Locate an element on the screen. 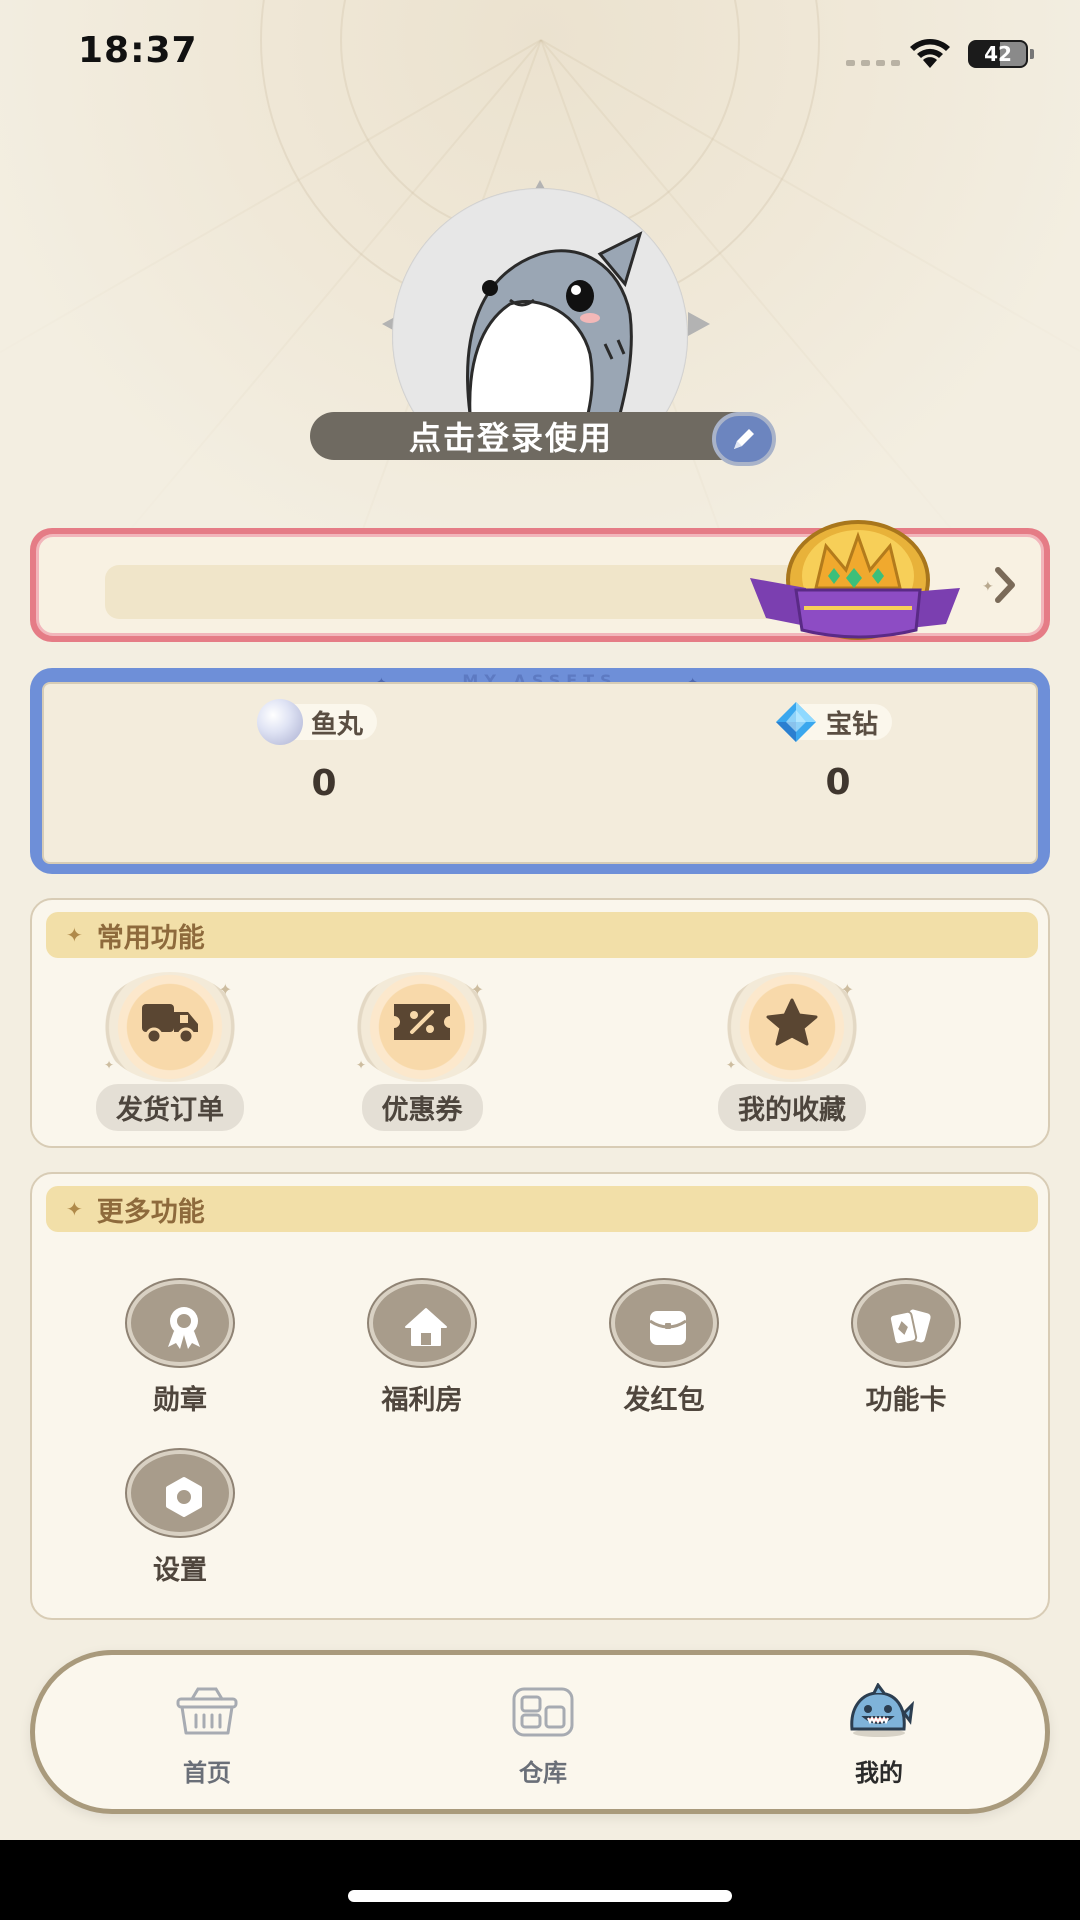  login-button: 点击登录使用 is located at coordinates (541, 436).